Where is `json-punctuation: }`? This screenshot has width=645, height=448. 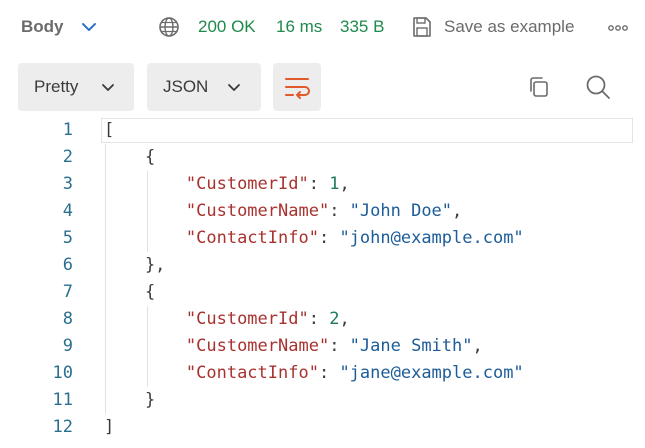
json-punctuation: } is located at coordinates (130, 400).